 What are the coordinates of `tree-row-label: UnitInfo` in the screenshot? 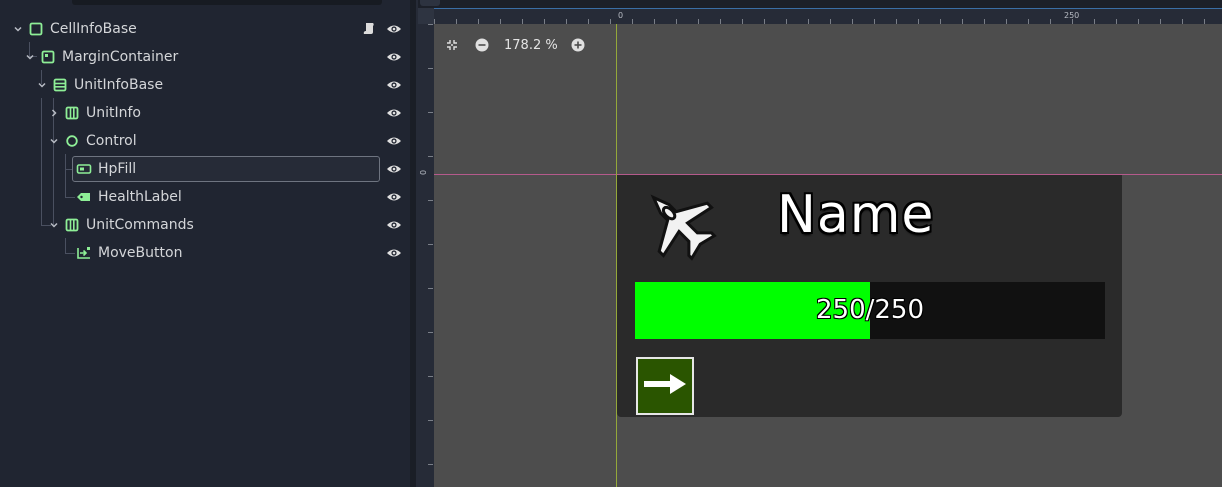 It's located at (113, 113).